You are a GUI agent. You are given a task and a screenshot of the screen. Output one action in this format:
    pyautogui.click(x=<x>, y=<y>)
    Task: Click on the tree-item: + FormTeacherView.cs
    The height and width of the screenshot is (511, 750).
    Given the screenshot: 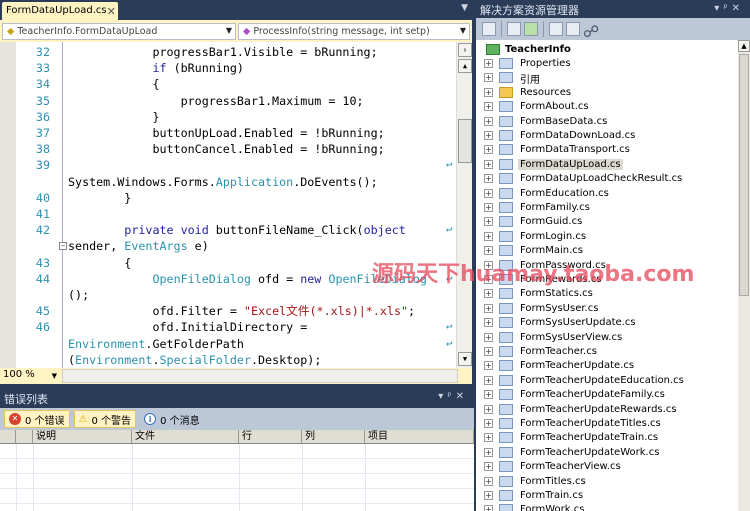 What is the action you would take?
    pyautogui.click(x=553, y=467)
    